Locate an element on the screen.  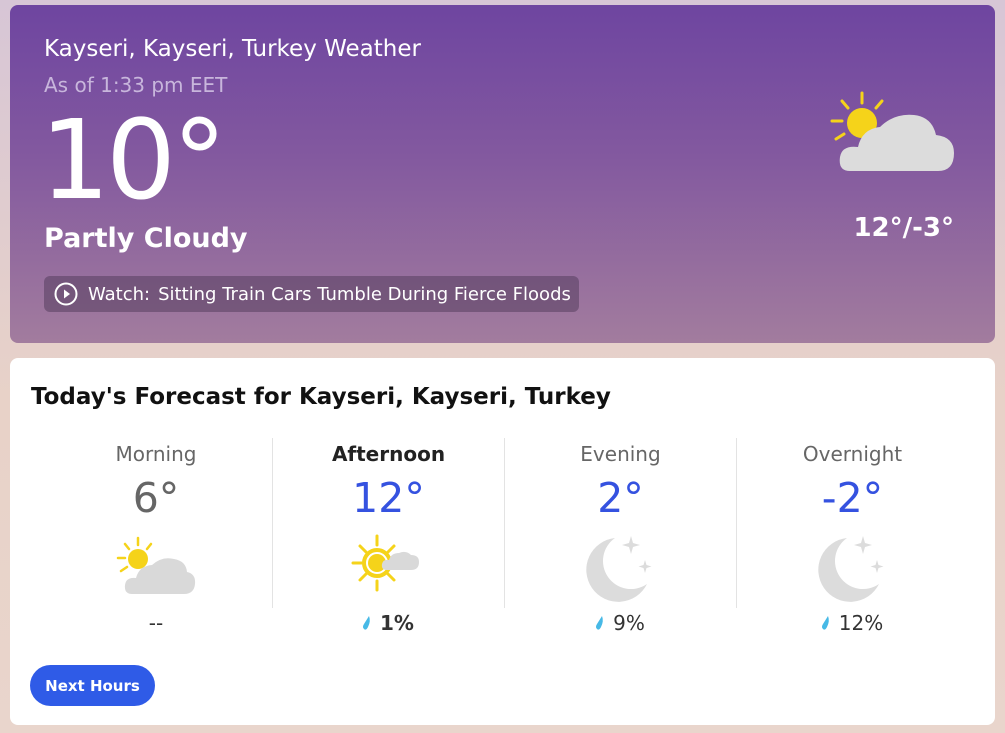
period-name: Overnight is located at coordinates (852, 454).